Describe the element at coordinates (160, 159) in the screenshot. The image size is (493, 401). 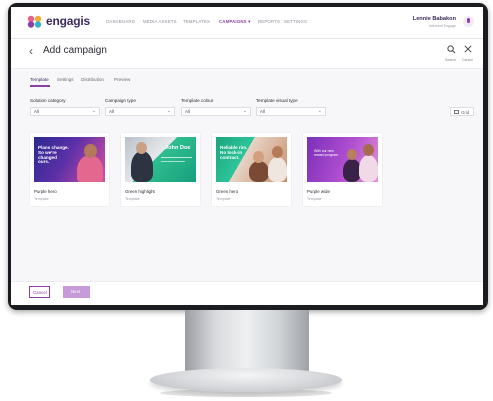
I see `template-thumbnail: John Doe` at that location.